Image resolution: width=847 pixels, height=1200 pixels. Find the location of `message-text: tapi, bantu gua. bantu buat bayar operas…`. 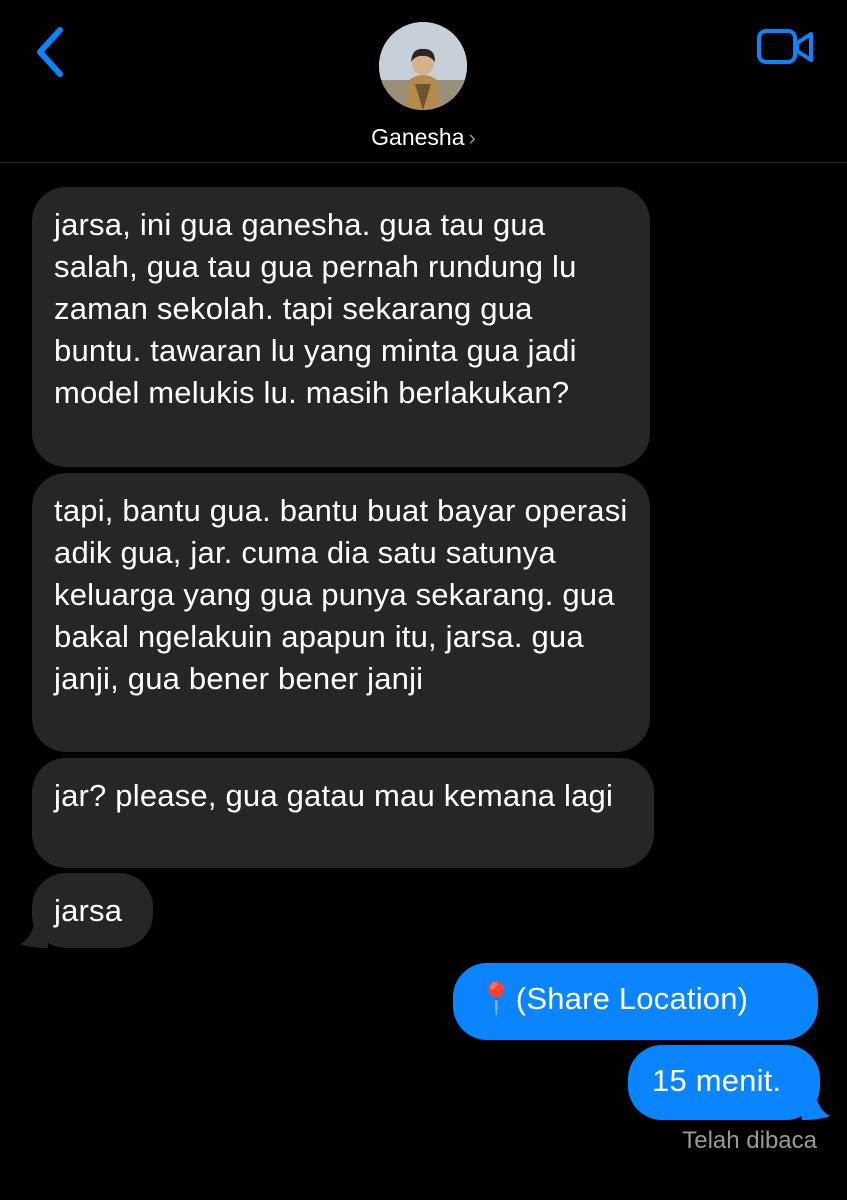

message-text: tapi, bantu gua. bantu buat bayar operas… is located at coordinates (341, 594).